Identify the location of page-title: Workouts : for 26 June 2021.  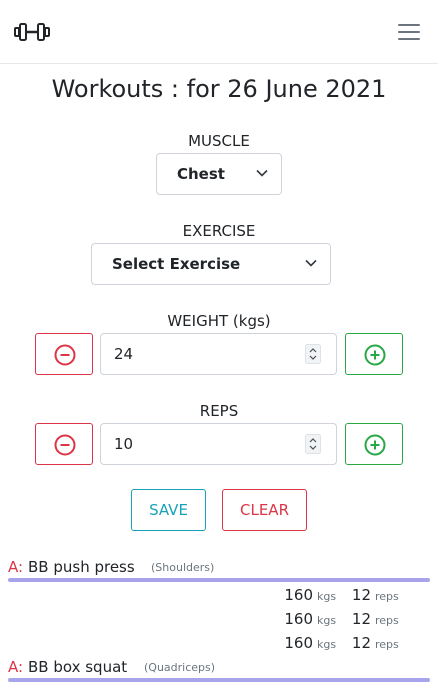
(219, 89).